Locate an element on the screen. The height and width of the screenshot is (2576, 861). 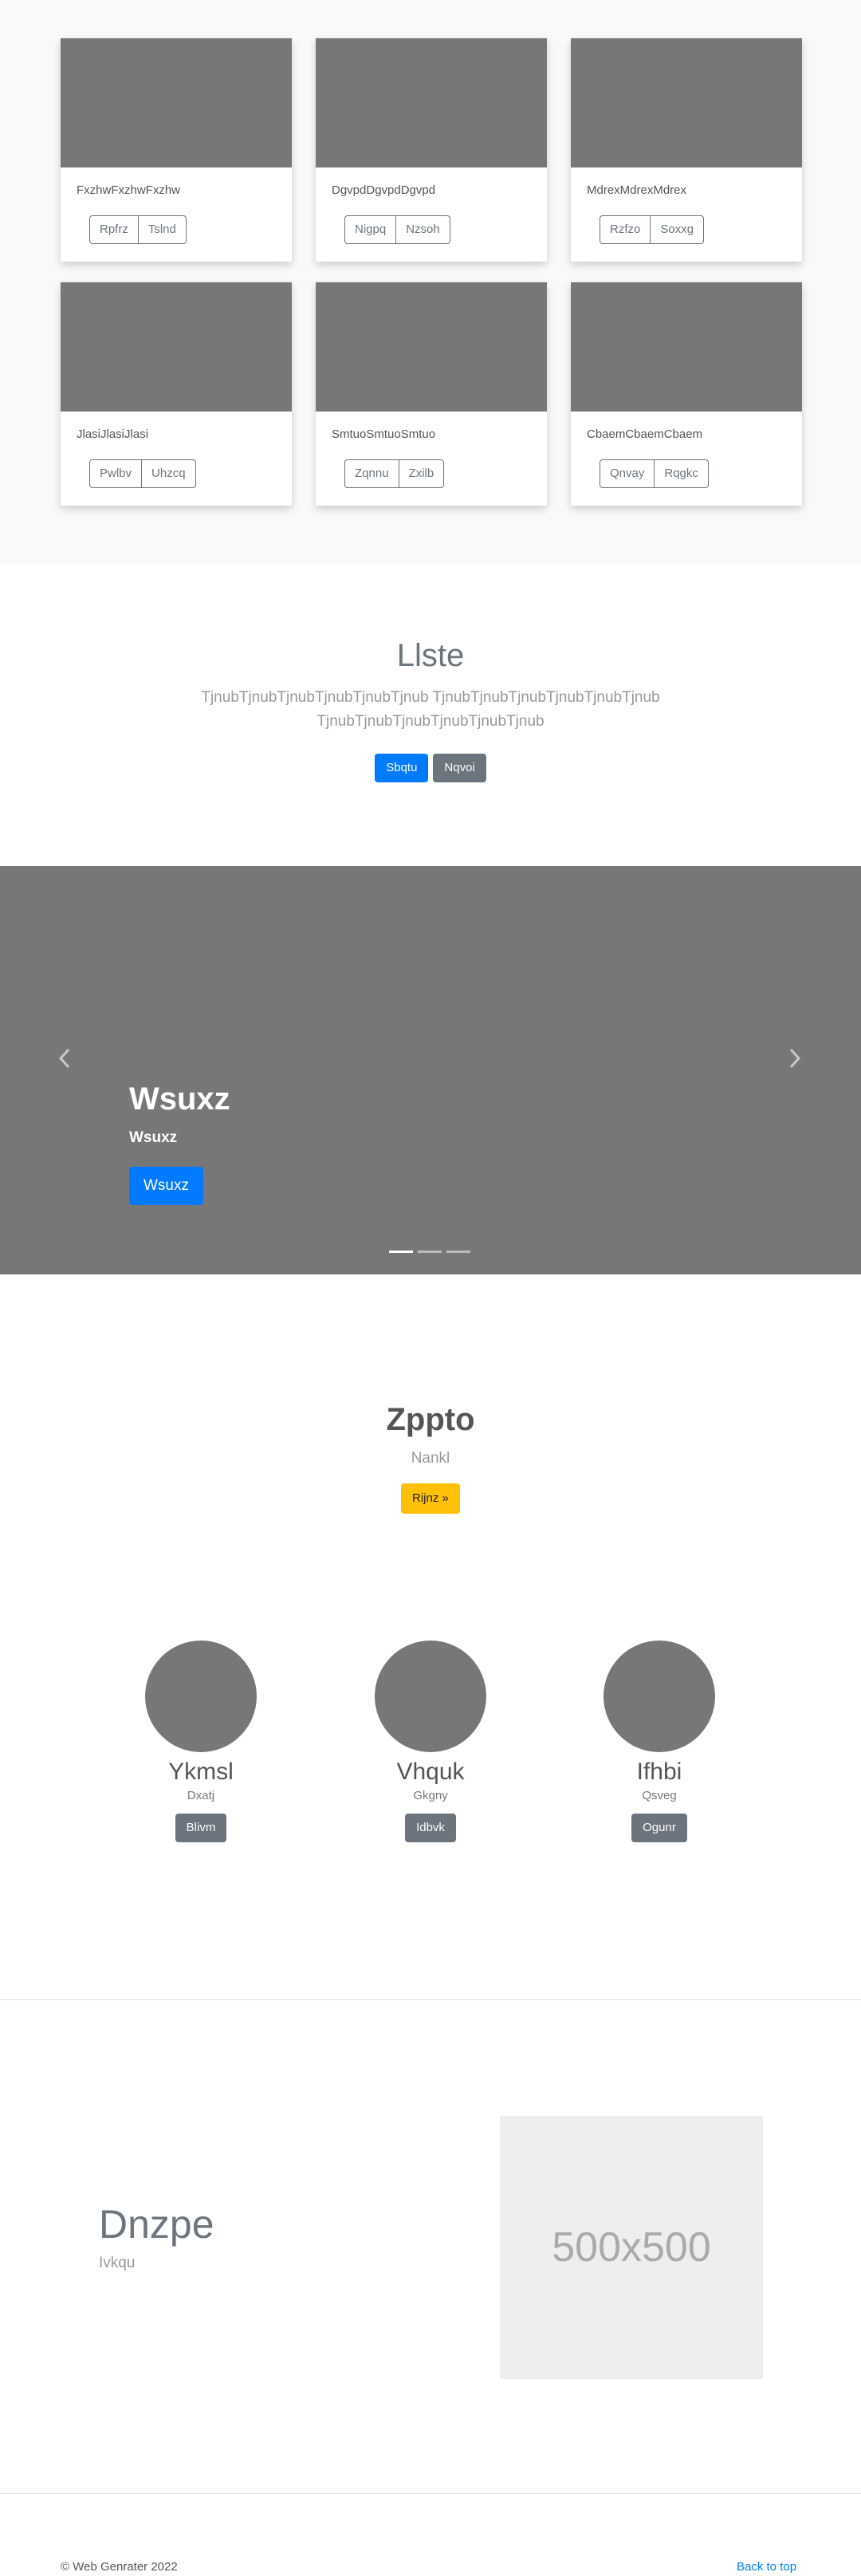
card-caption: CbaemCbaemCbaem is located at coordinates (645, 434).